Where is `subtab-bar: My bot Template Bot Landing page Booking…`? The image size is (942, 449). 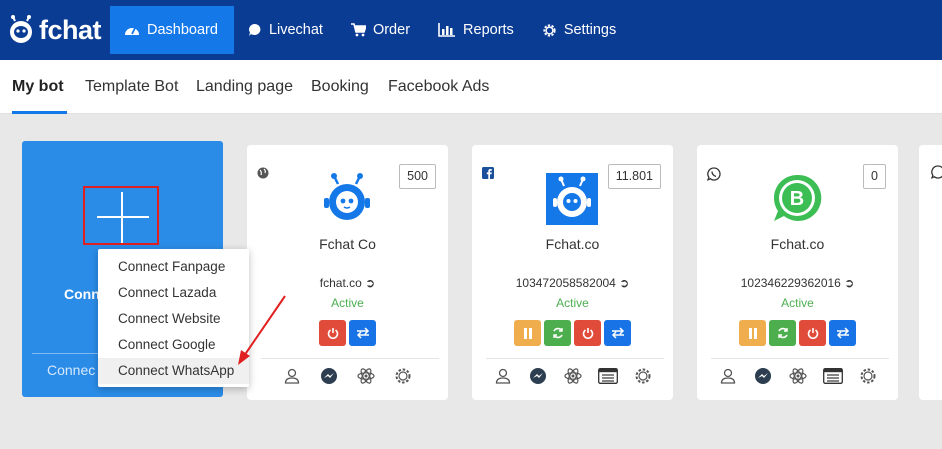
subtab-bar: My bot Template Bot Landing page Booking… is located at coordinates (471, 87).